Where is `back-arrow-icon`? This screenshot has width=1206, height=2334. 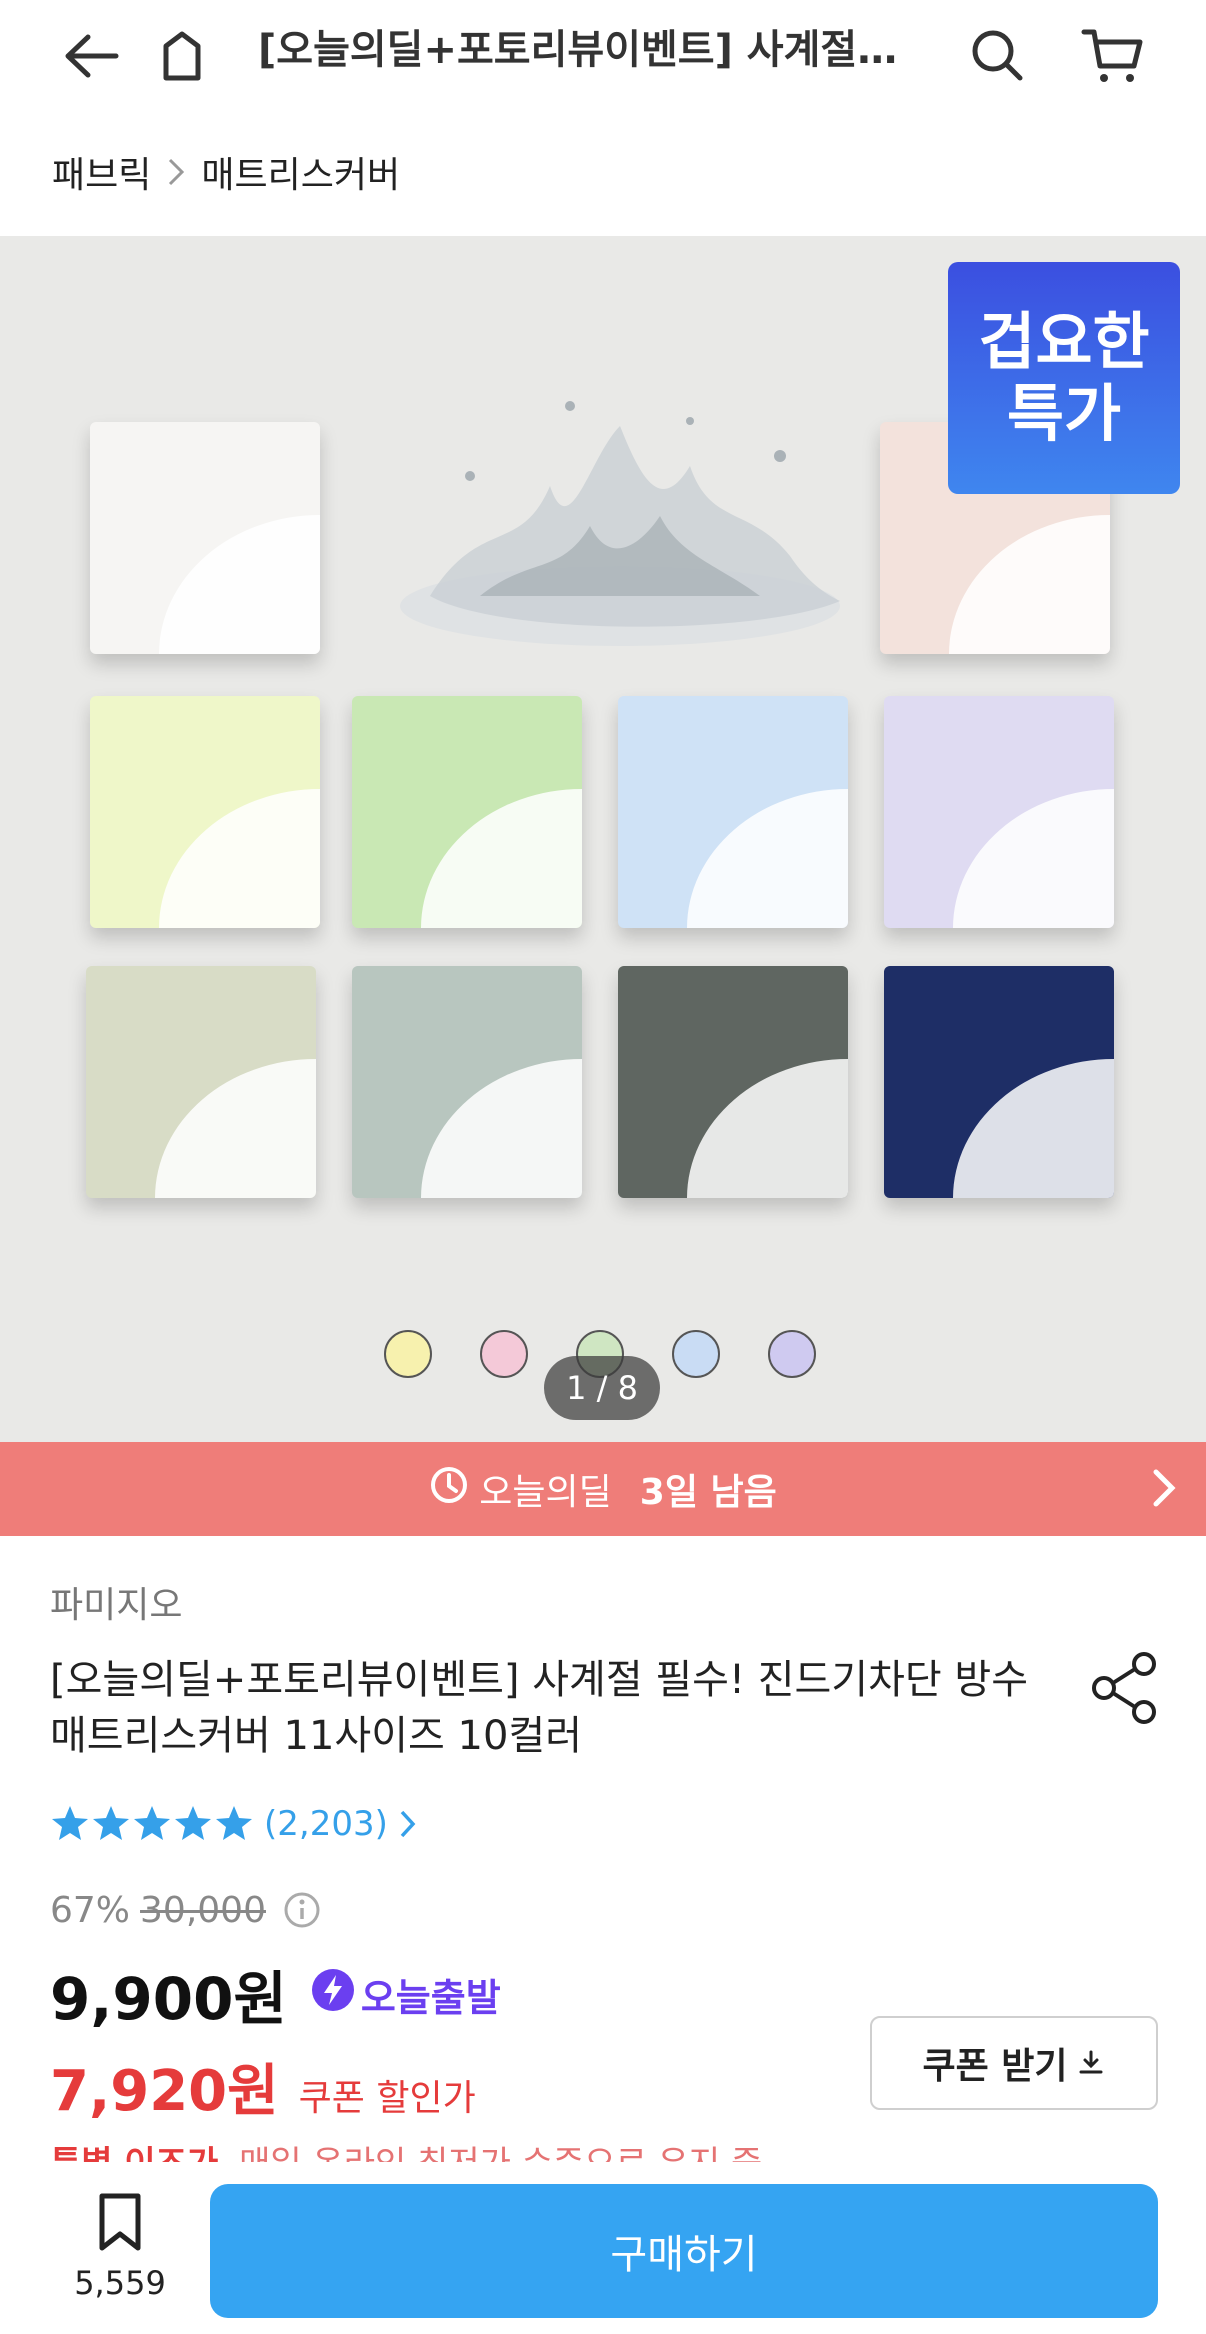
back-arrow-icon is located at coordinates (90, 56).